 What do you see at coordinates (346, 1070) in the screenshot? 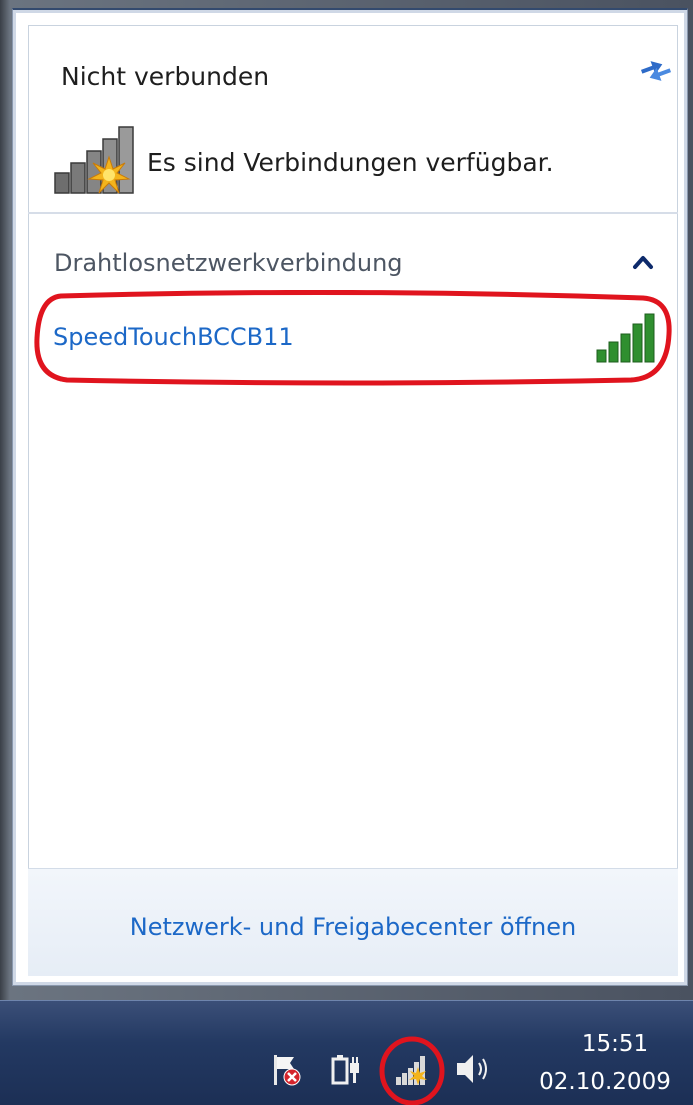
I see `power-plug-icon` at bounding box center [346, 1070].